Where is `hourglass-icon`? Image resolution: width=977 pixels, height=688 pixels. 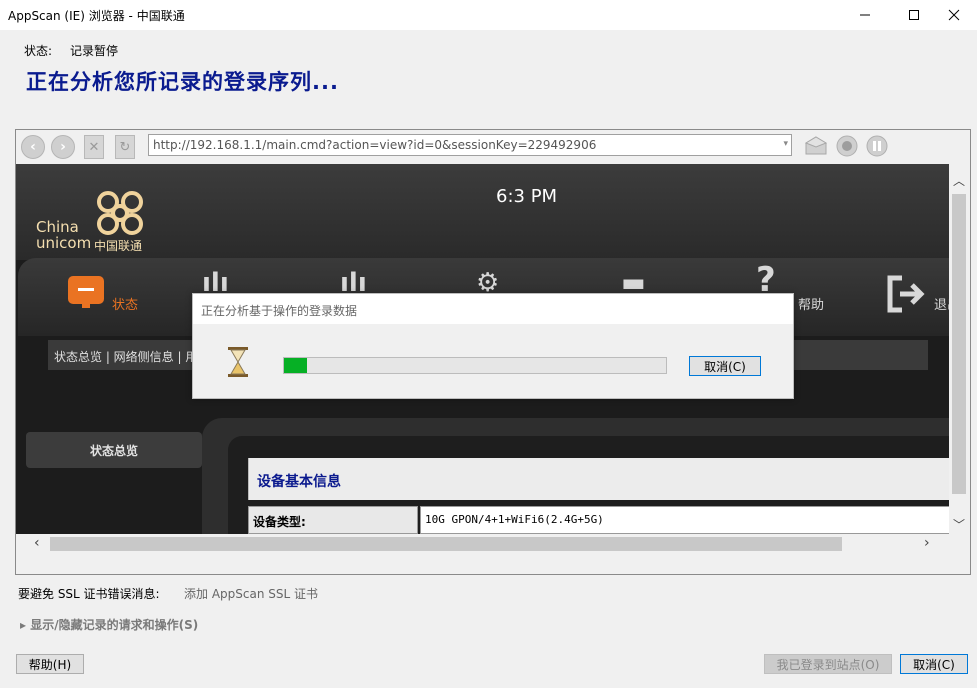 hourglass-icon is located at coordinates (238, 362).